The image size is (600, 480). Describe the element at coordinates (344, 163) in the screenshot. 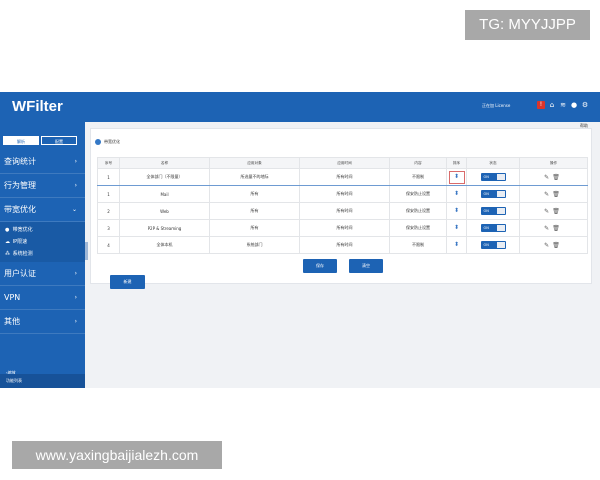

I see `column-header: 应用时间` at that location.